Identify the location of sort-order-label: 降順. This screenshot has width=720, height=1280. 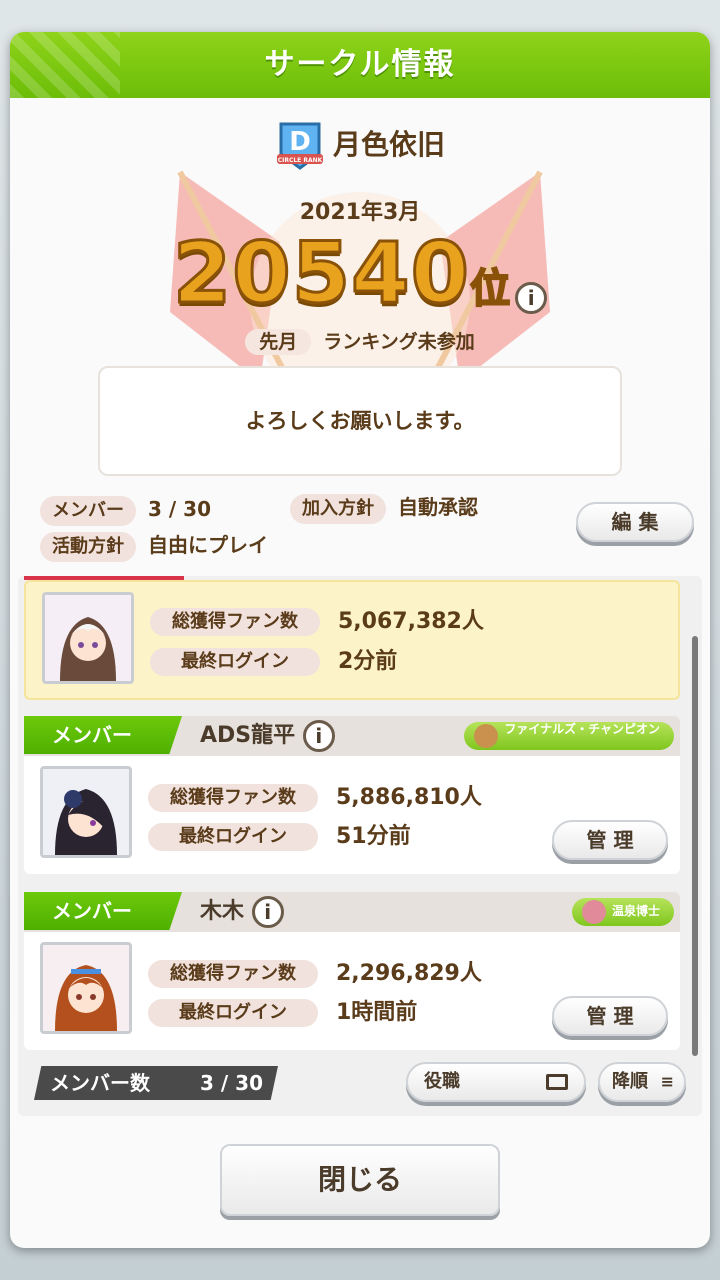
(630, 1081).